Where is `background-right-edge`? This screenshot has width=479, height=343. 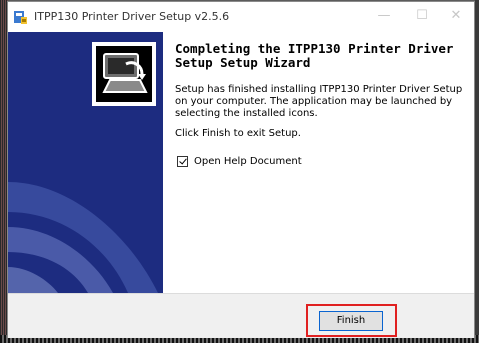 background-right-edge is located at coordinates (477, 171).